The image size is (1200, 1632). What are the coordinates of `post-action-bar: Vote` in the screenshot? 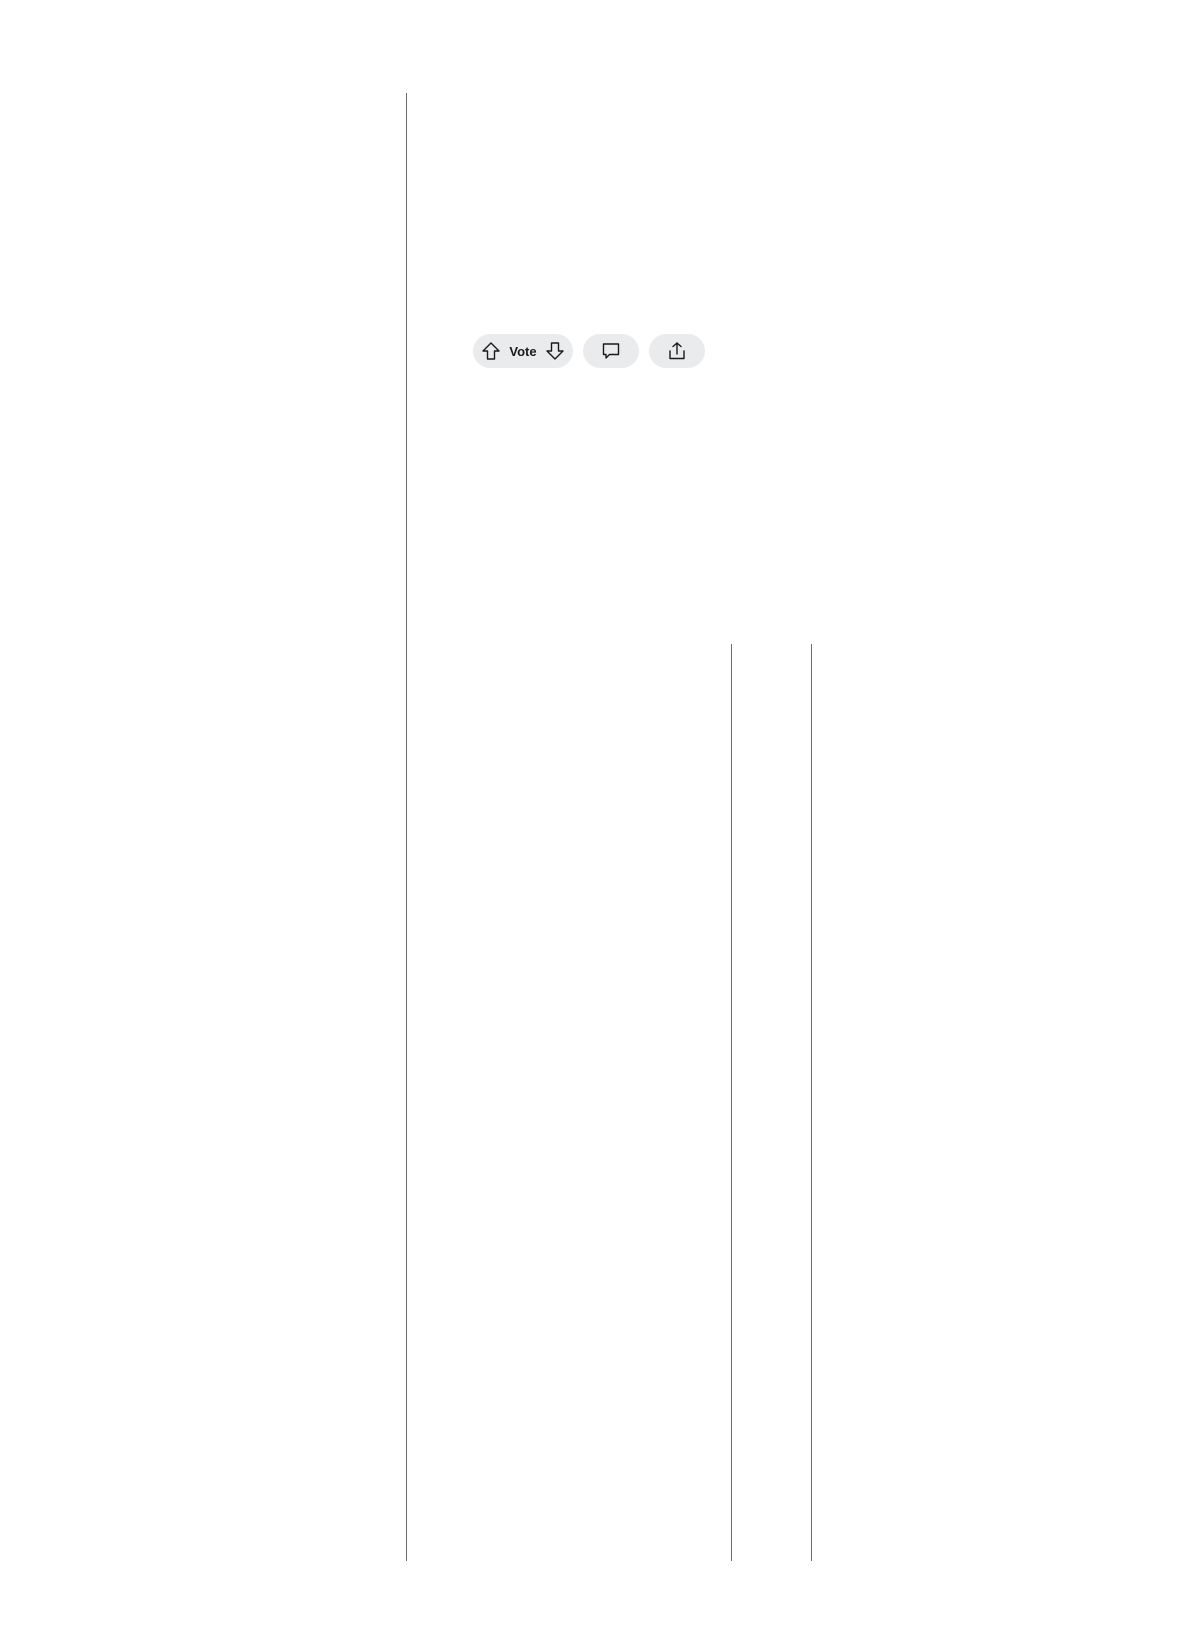 It's located at (589, 351).